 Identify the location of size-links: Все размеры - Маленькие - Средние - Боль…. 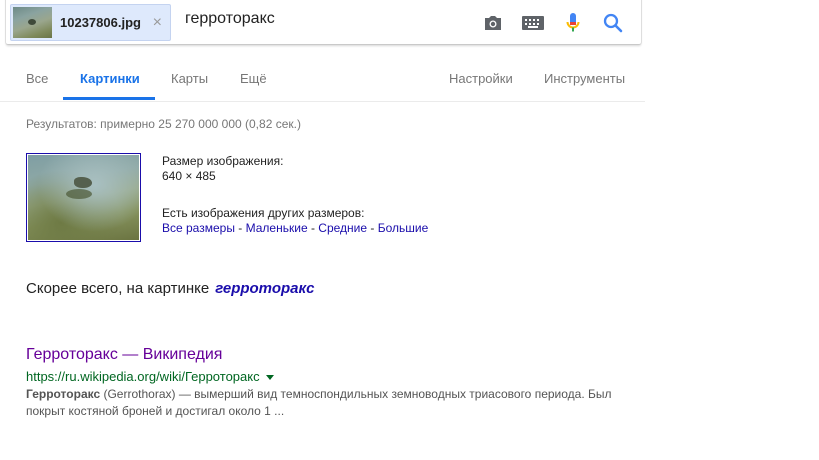
(295, 228).